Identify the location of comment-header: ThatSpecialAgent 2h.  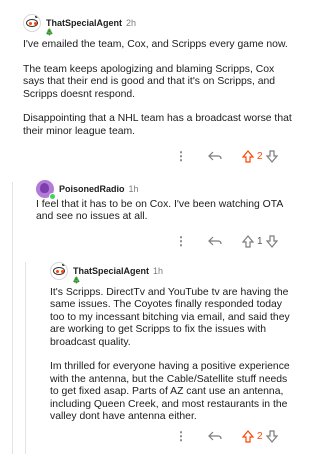
(79, 23).